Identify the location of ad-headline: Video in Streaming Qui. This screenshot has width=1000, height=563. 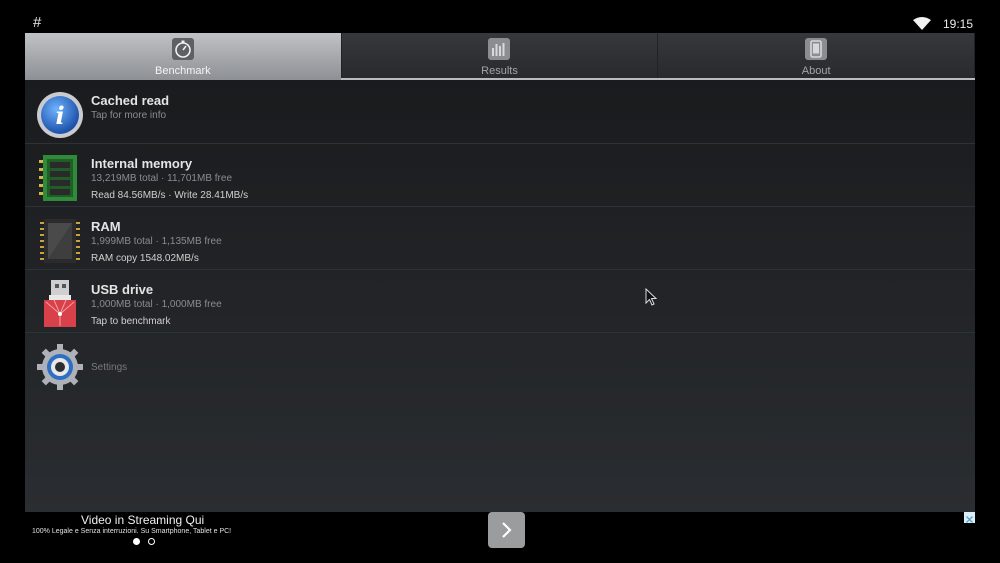
(142, 520).